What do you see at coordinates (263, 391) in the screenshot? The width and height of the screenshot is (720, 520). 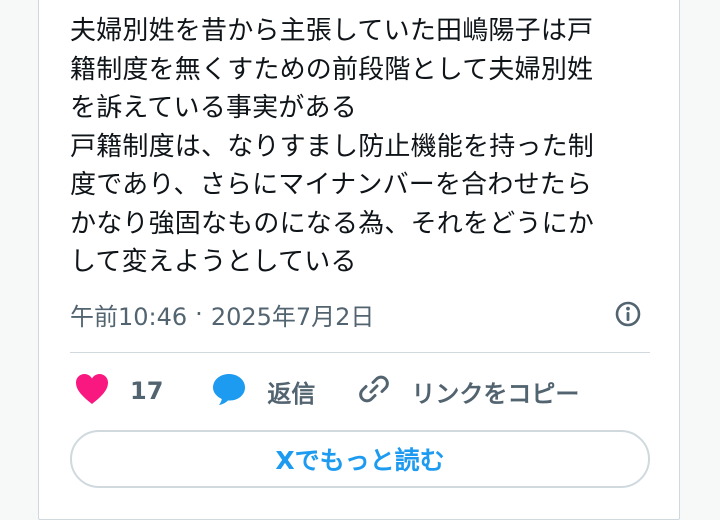 I see `reply-button: 返信` at bounding box center [263, 391].